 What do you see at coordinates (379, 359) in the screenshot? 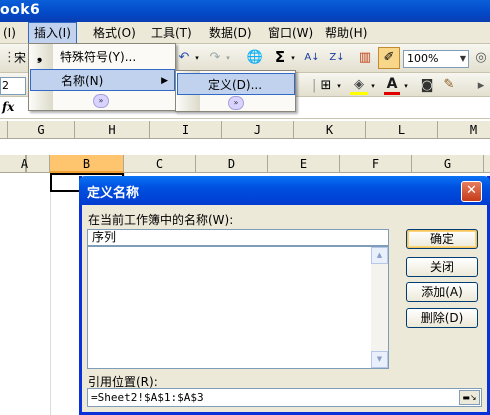
I see `scroll-down-icon: ▼` at bounding box center [379, 359].